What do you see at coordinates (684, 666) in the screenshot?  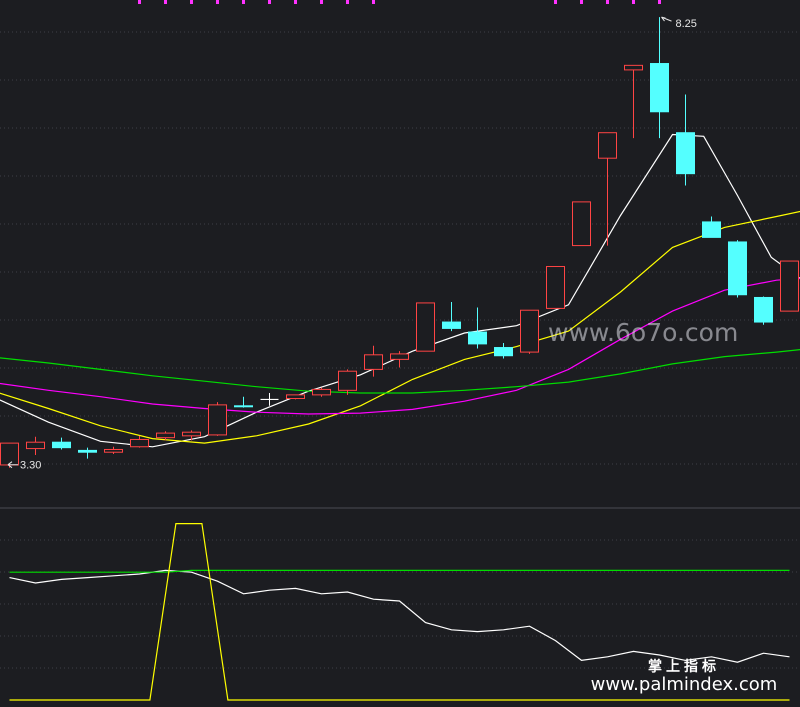 I see `footer-brand-cn: 掌上指标` at bounding box center [684, 666].